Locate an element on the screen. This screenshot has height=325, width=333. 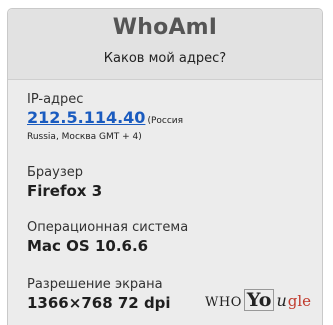
logo-who-text: WHO is located at coordinates (223, 302).